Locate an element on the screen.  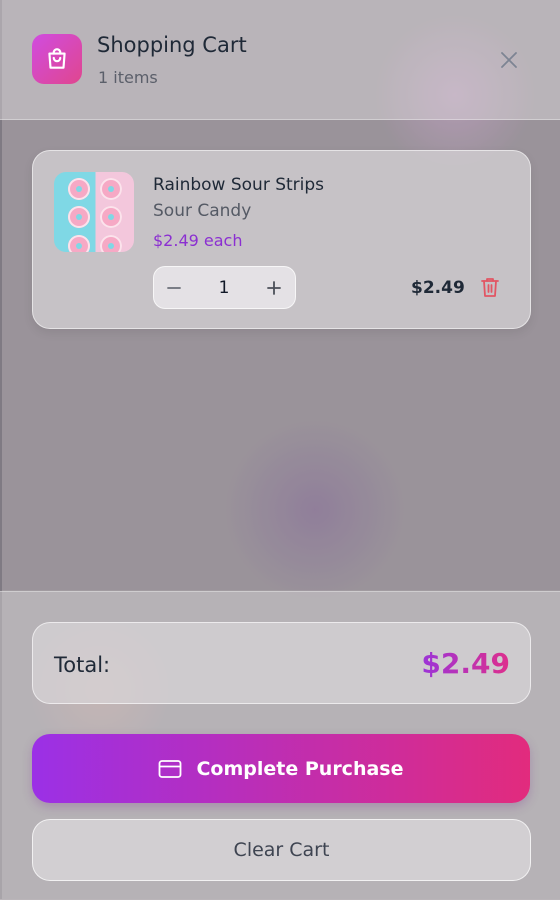
quantity-value: 1 is located at coordinates (224, 288).